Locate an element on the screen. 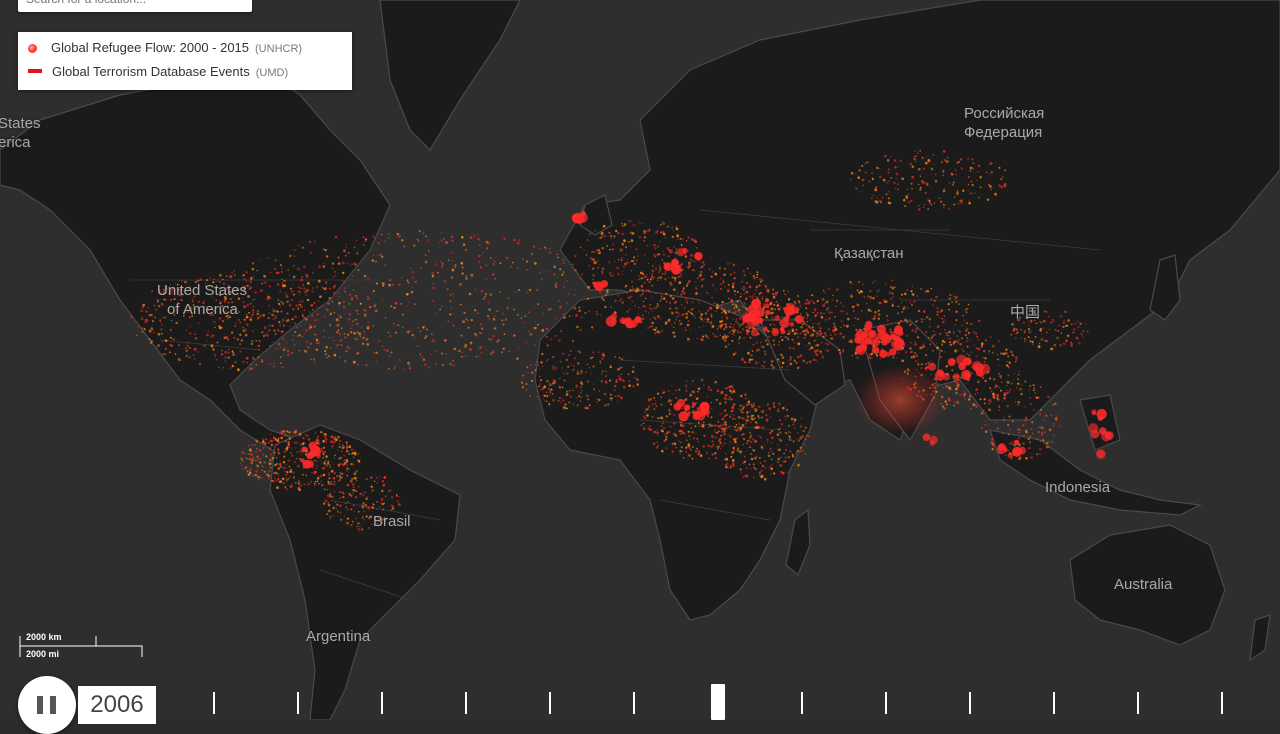  timeline-handle is located at coordinates (718, 702).